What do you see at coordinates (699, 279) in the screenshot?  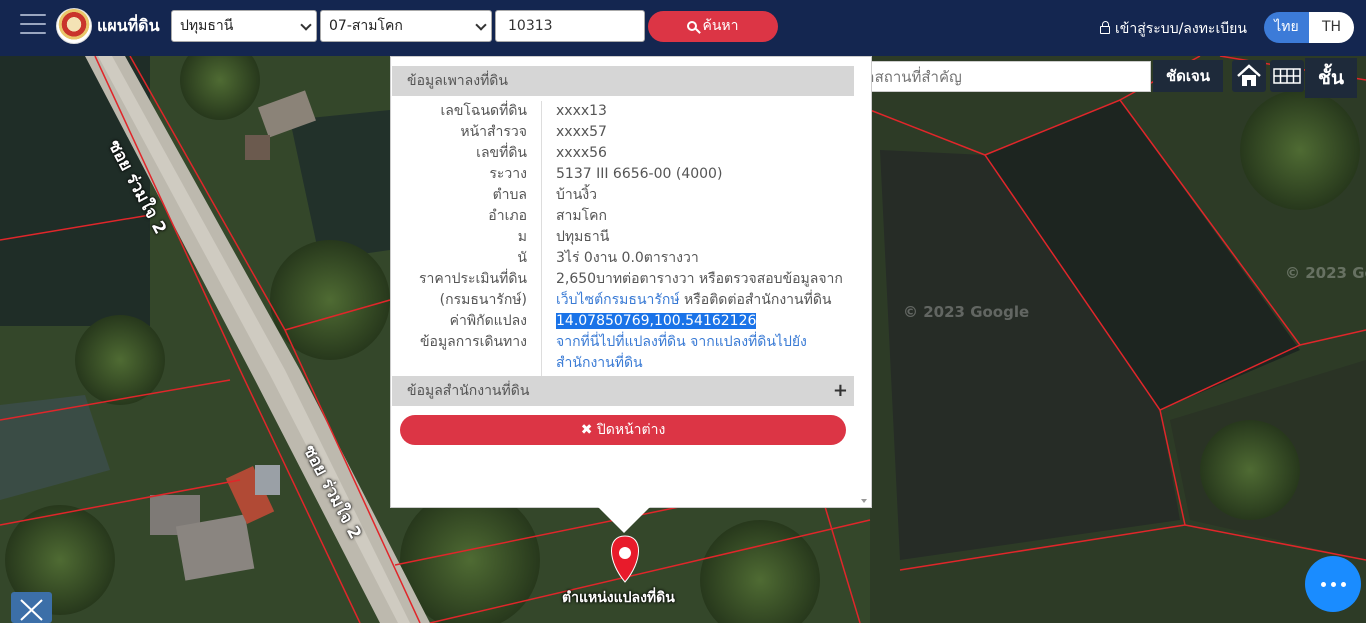 I see `price-value: 2,650บาทต่อตารางวา หรือตรวจสอบข้อมูลจาก` at bounding box center [699, 279].